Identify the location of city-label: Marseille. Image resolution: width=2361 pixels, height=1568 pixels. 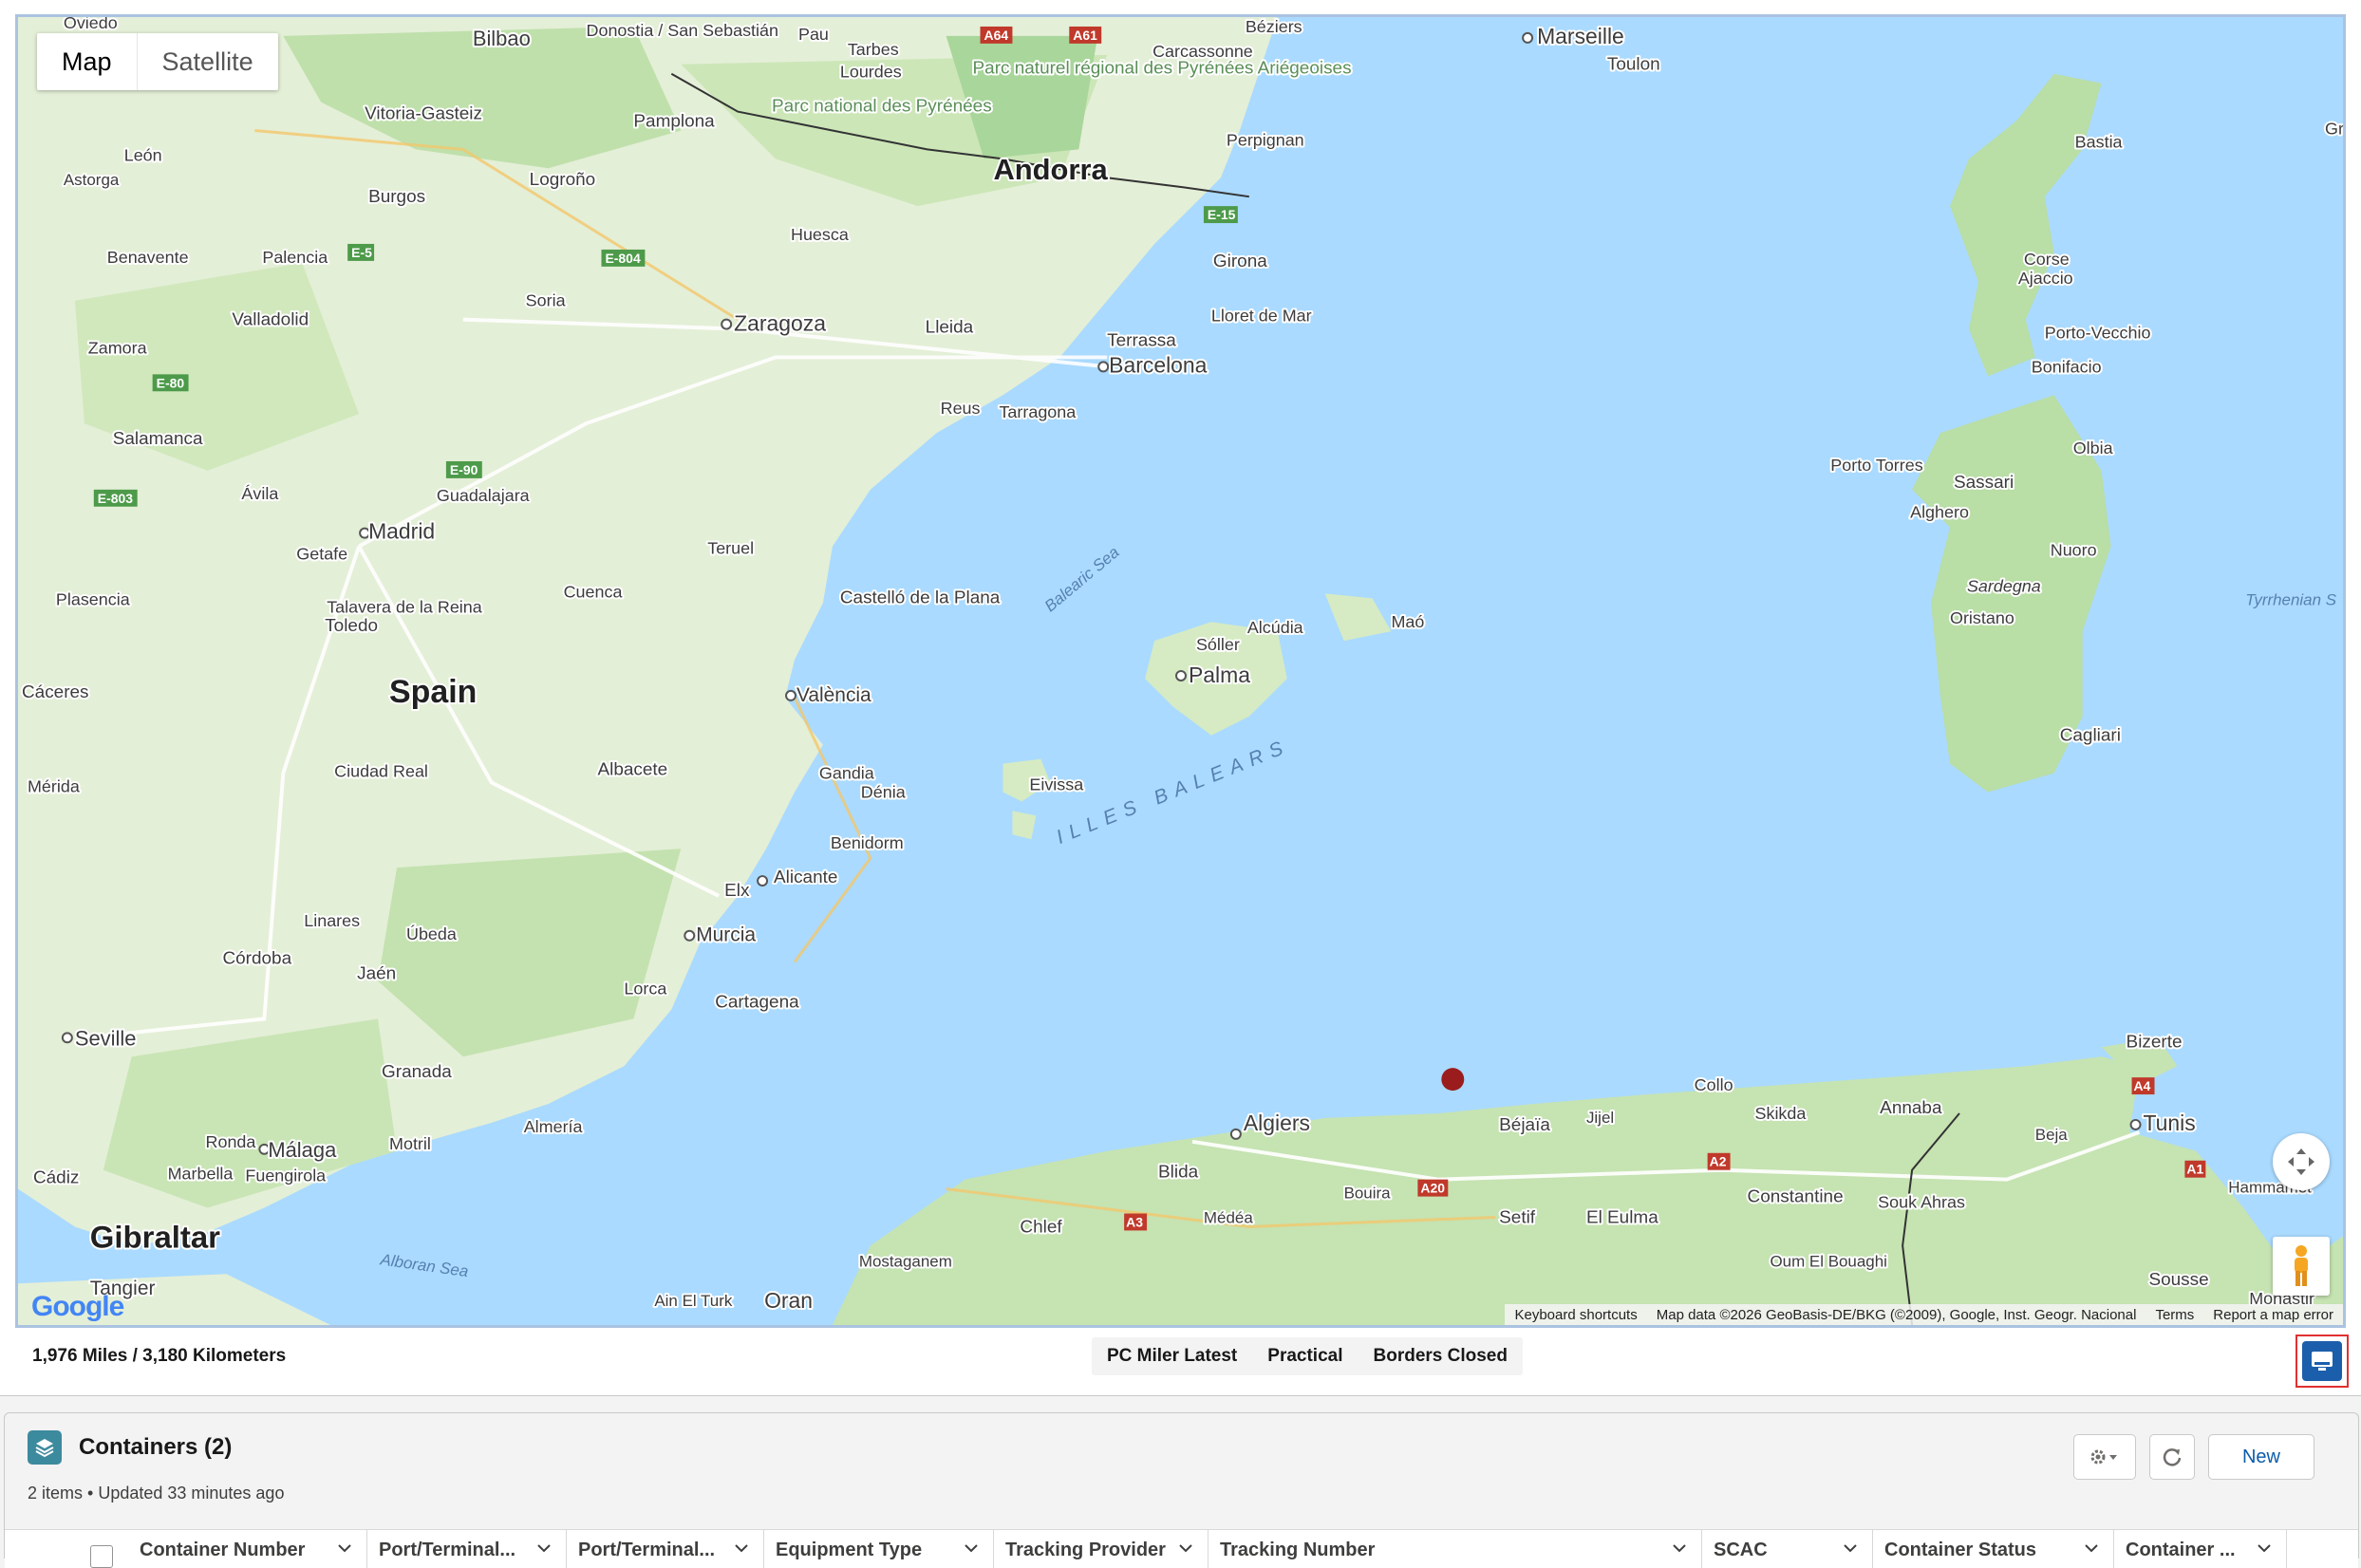
(1580, 36).